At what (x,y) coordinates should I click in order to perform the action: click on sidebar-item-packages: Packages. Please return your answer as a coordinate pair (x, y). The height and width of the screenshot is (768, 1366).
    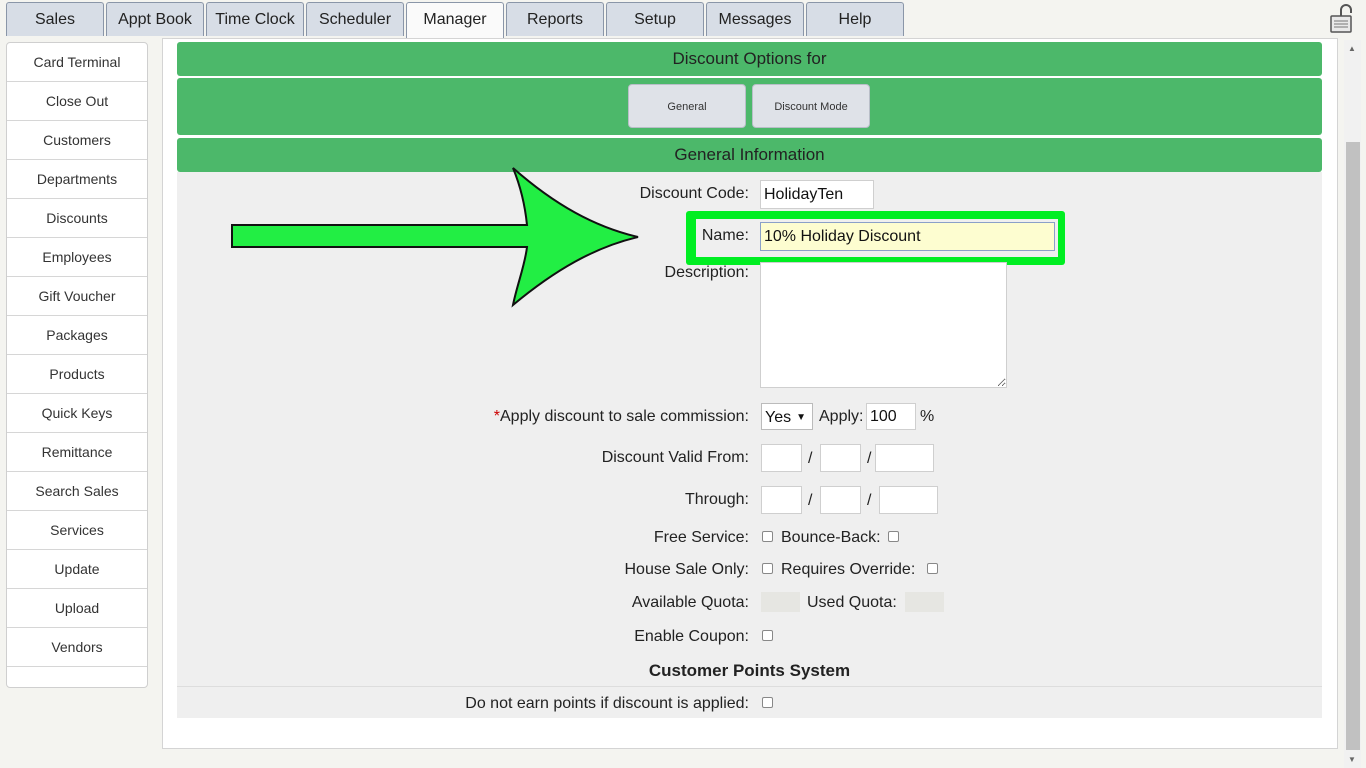
    Looking at the image, I should click on (77, 335).